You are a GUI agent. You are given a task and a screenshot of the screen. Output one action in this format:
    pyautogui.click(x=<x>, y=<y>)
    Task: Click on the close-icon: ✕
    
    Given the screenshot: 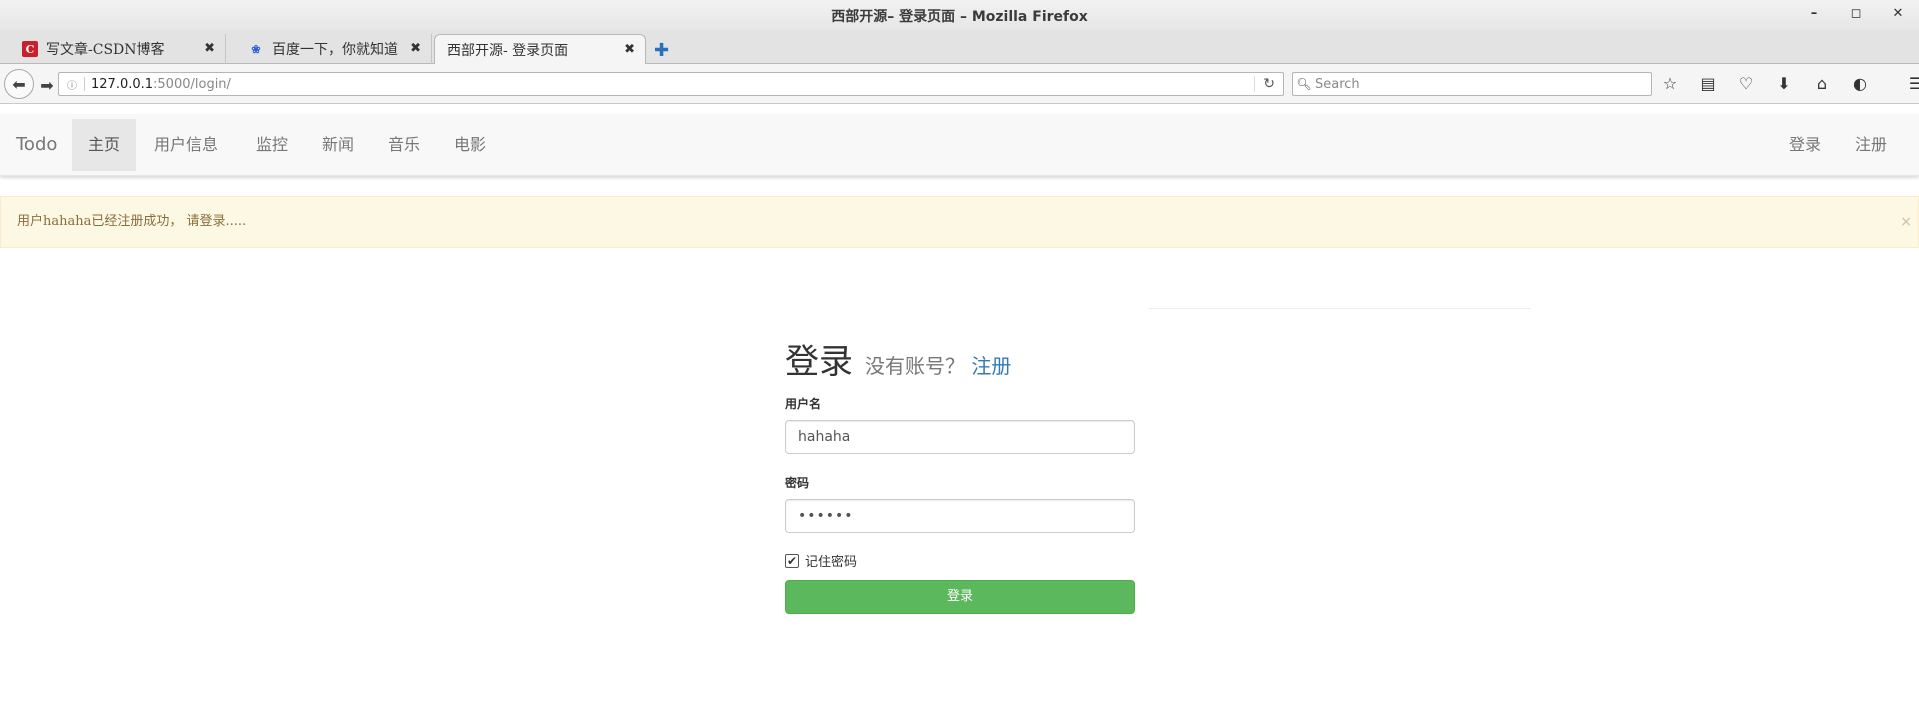 What is the action you would take?
    pyautogui.click(x=1898, y=13)
    